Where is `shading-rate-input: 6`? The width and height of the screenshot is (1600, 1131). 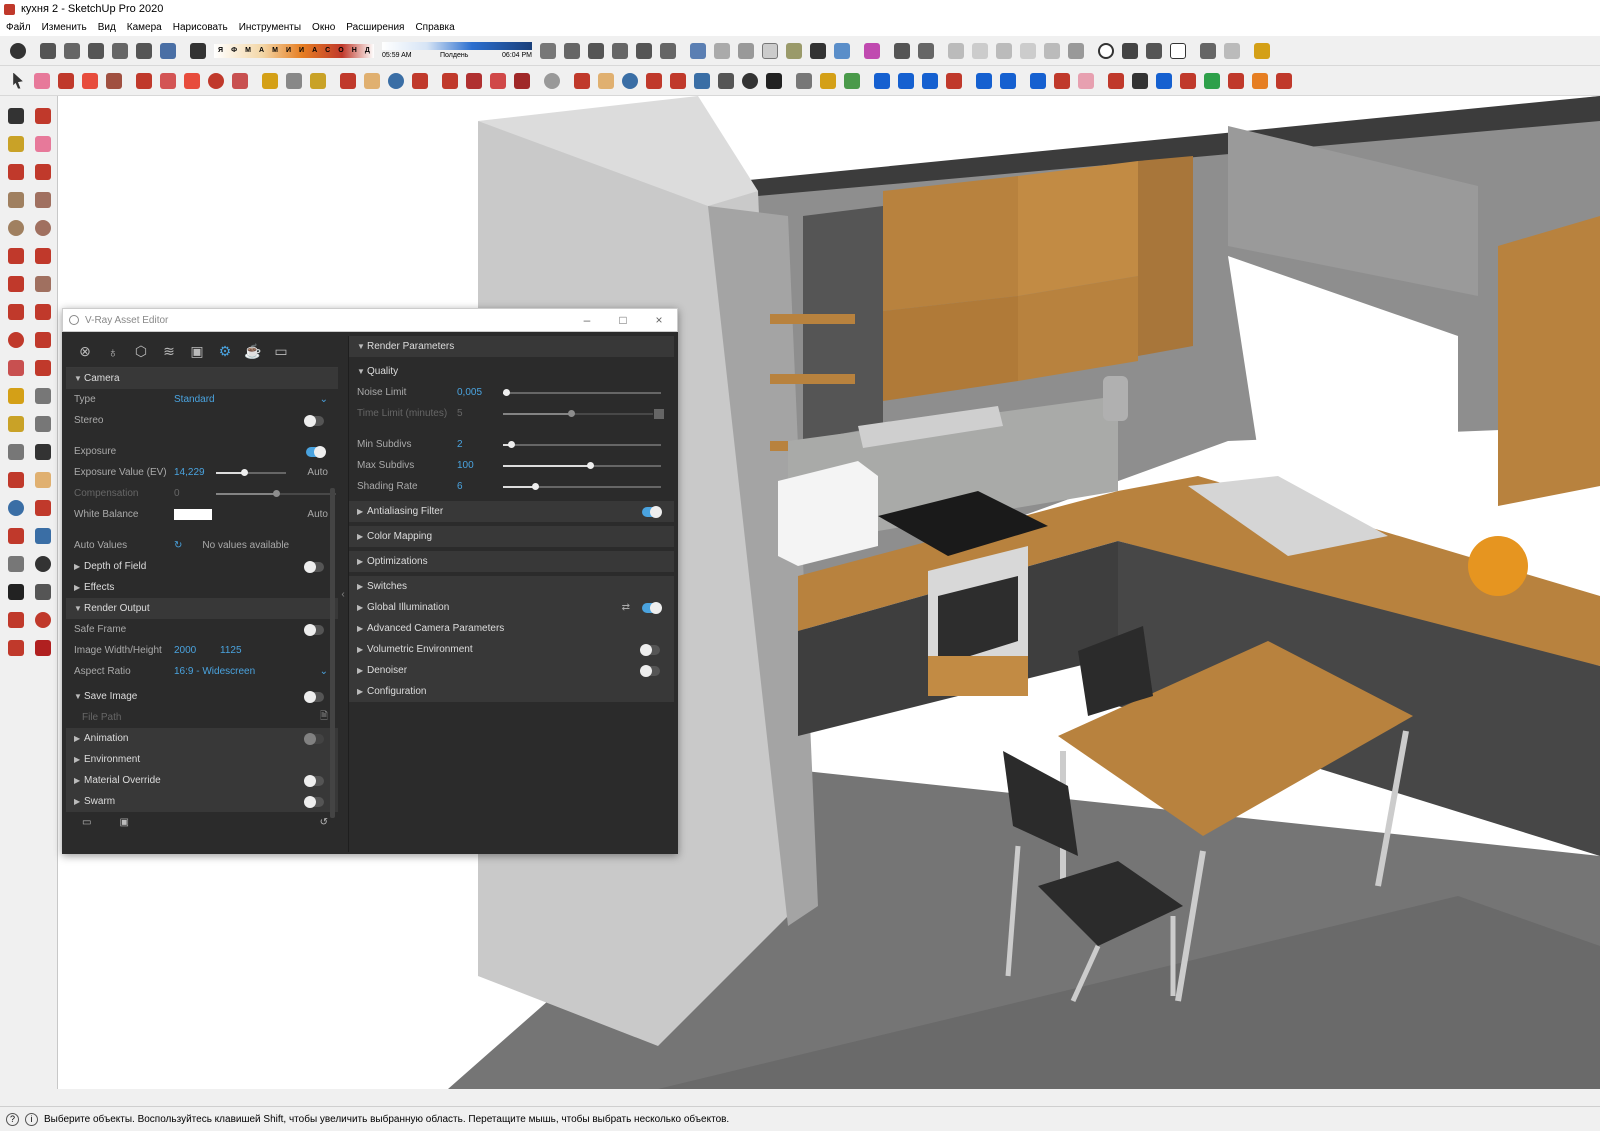 shading-rate-input: 6 is located at coordinates (460, 486).